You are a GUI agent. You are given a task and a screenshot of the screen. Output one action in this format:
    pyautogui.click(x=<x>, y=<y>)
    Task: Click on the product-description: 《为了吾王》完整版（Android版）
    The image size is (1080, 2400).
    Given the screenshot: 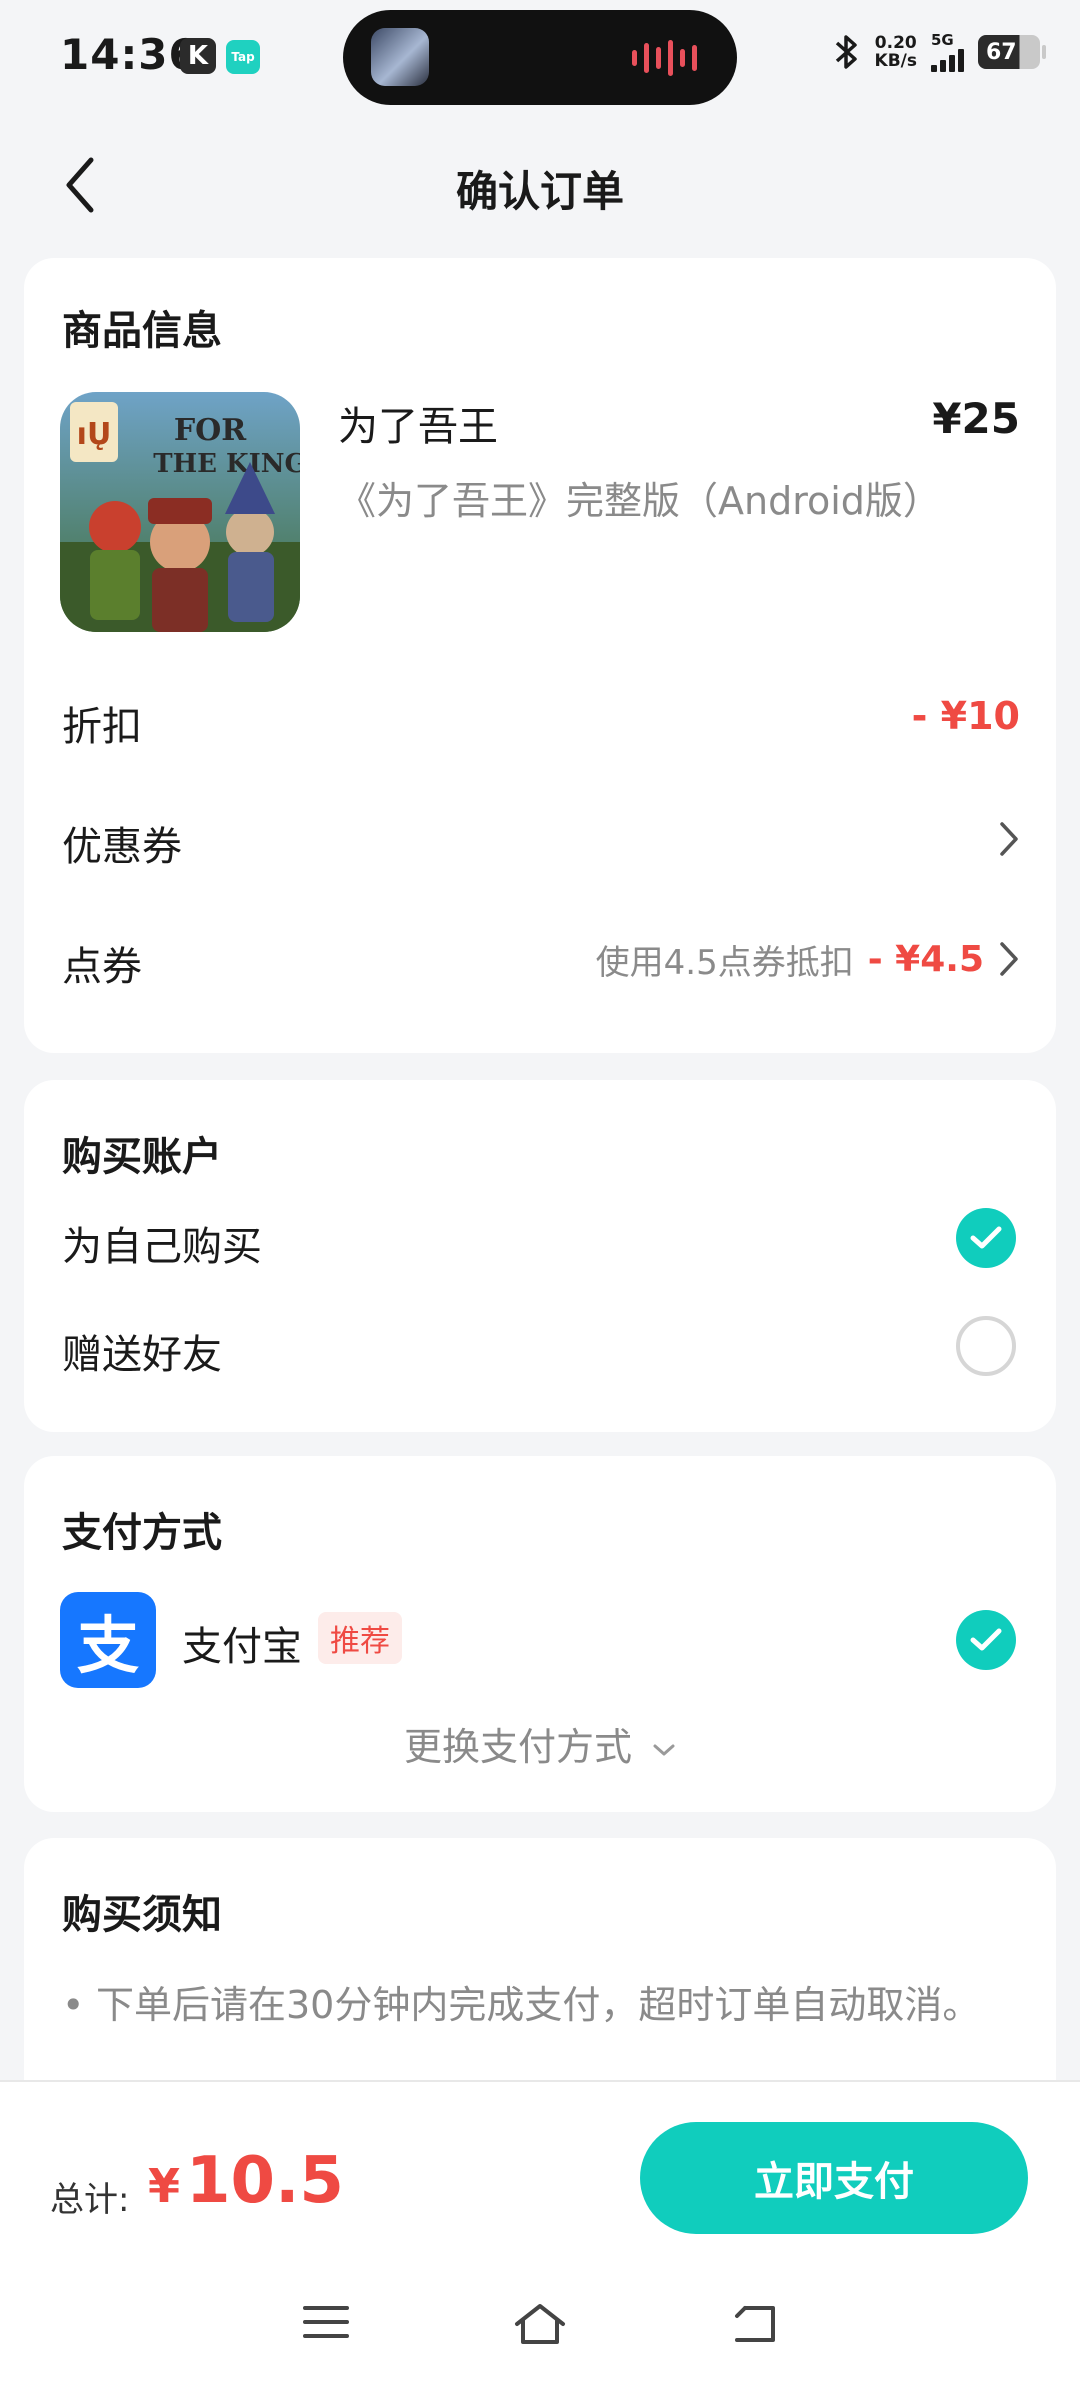 What is the action you would take?
    pyautogui.click(x=639, y=501)
    